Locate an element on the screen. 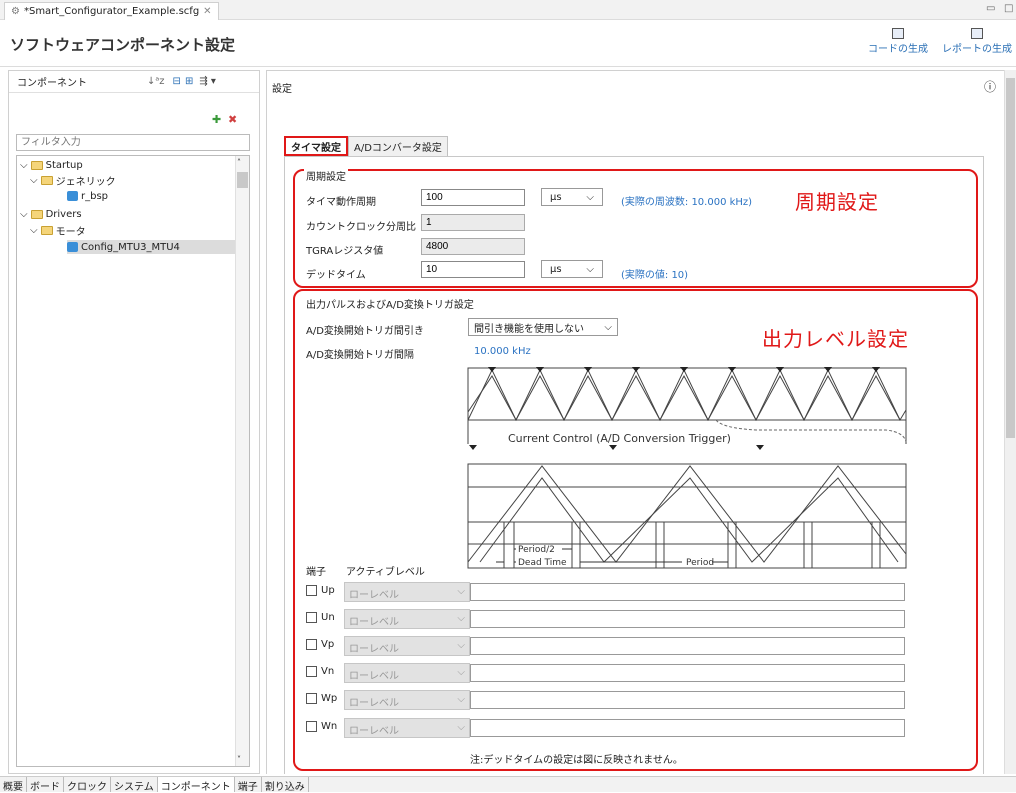 This screenshot has width=1016, height=793. close-icon: ✕ is located at coordinates (207, 11).